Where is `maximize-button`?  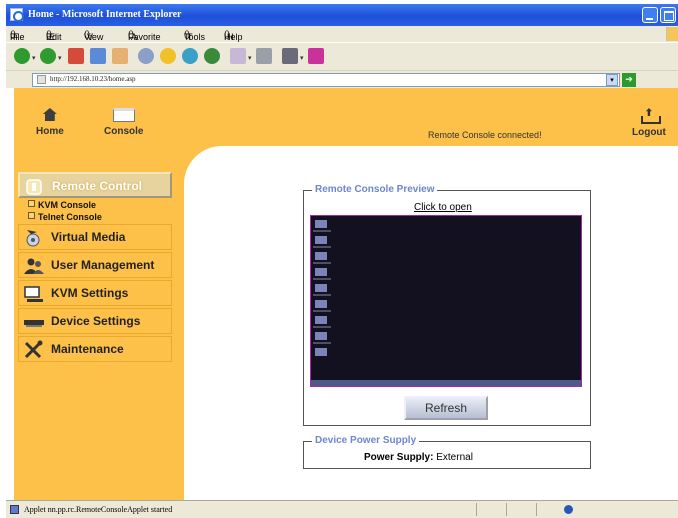
maximize-button is located at coordinates (668, 15).